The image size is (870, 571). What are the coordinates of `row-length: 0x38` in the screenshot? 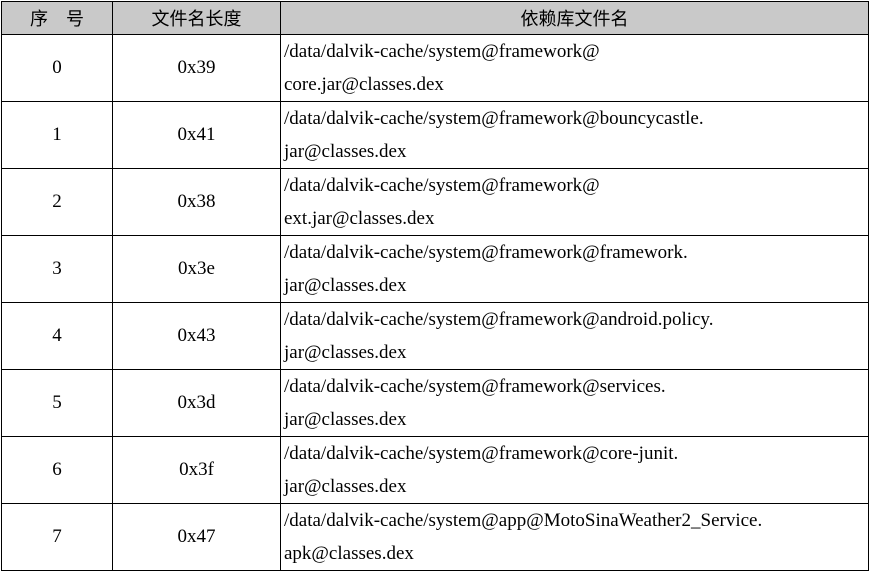 It's located at (196, 202).